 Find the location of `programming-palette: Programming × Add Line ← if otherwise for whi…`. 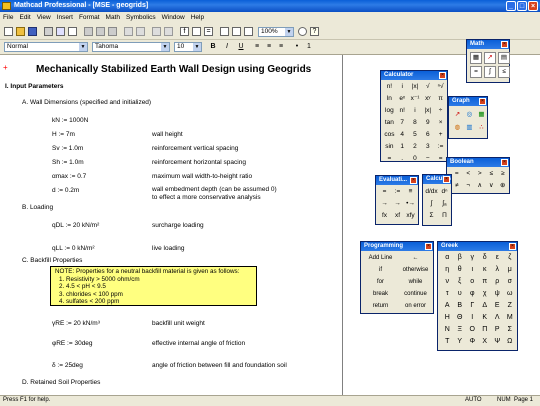

programming-palette: Programming × Add Line ← if otherwise for whi… is located at coordinates (397, 277).